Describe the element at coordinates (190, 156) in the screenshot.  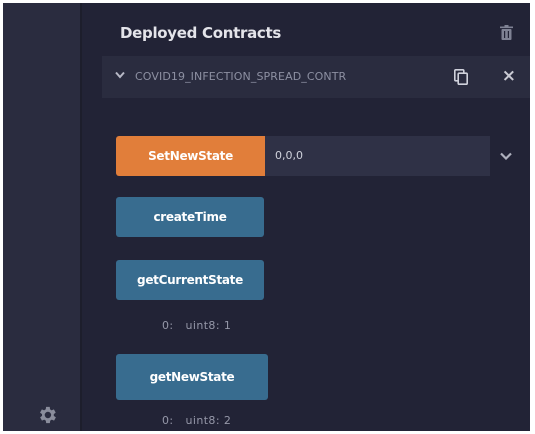
I see `setnewstate-button: SetNewState` at that location.